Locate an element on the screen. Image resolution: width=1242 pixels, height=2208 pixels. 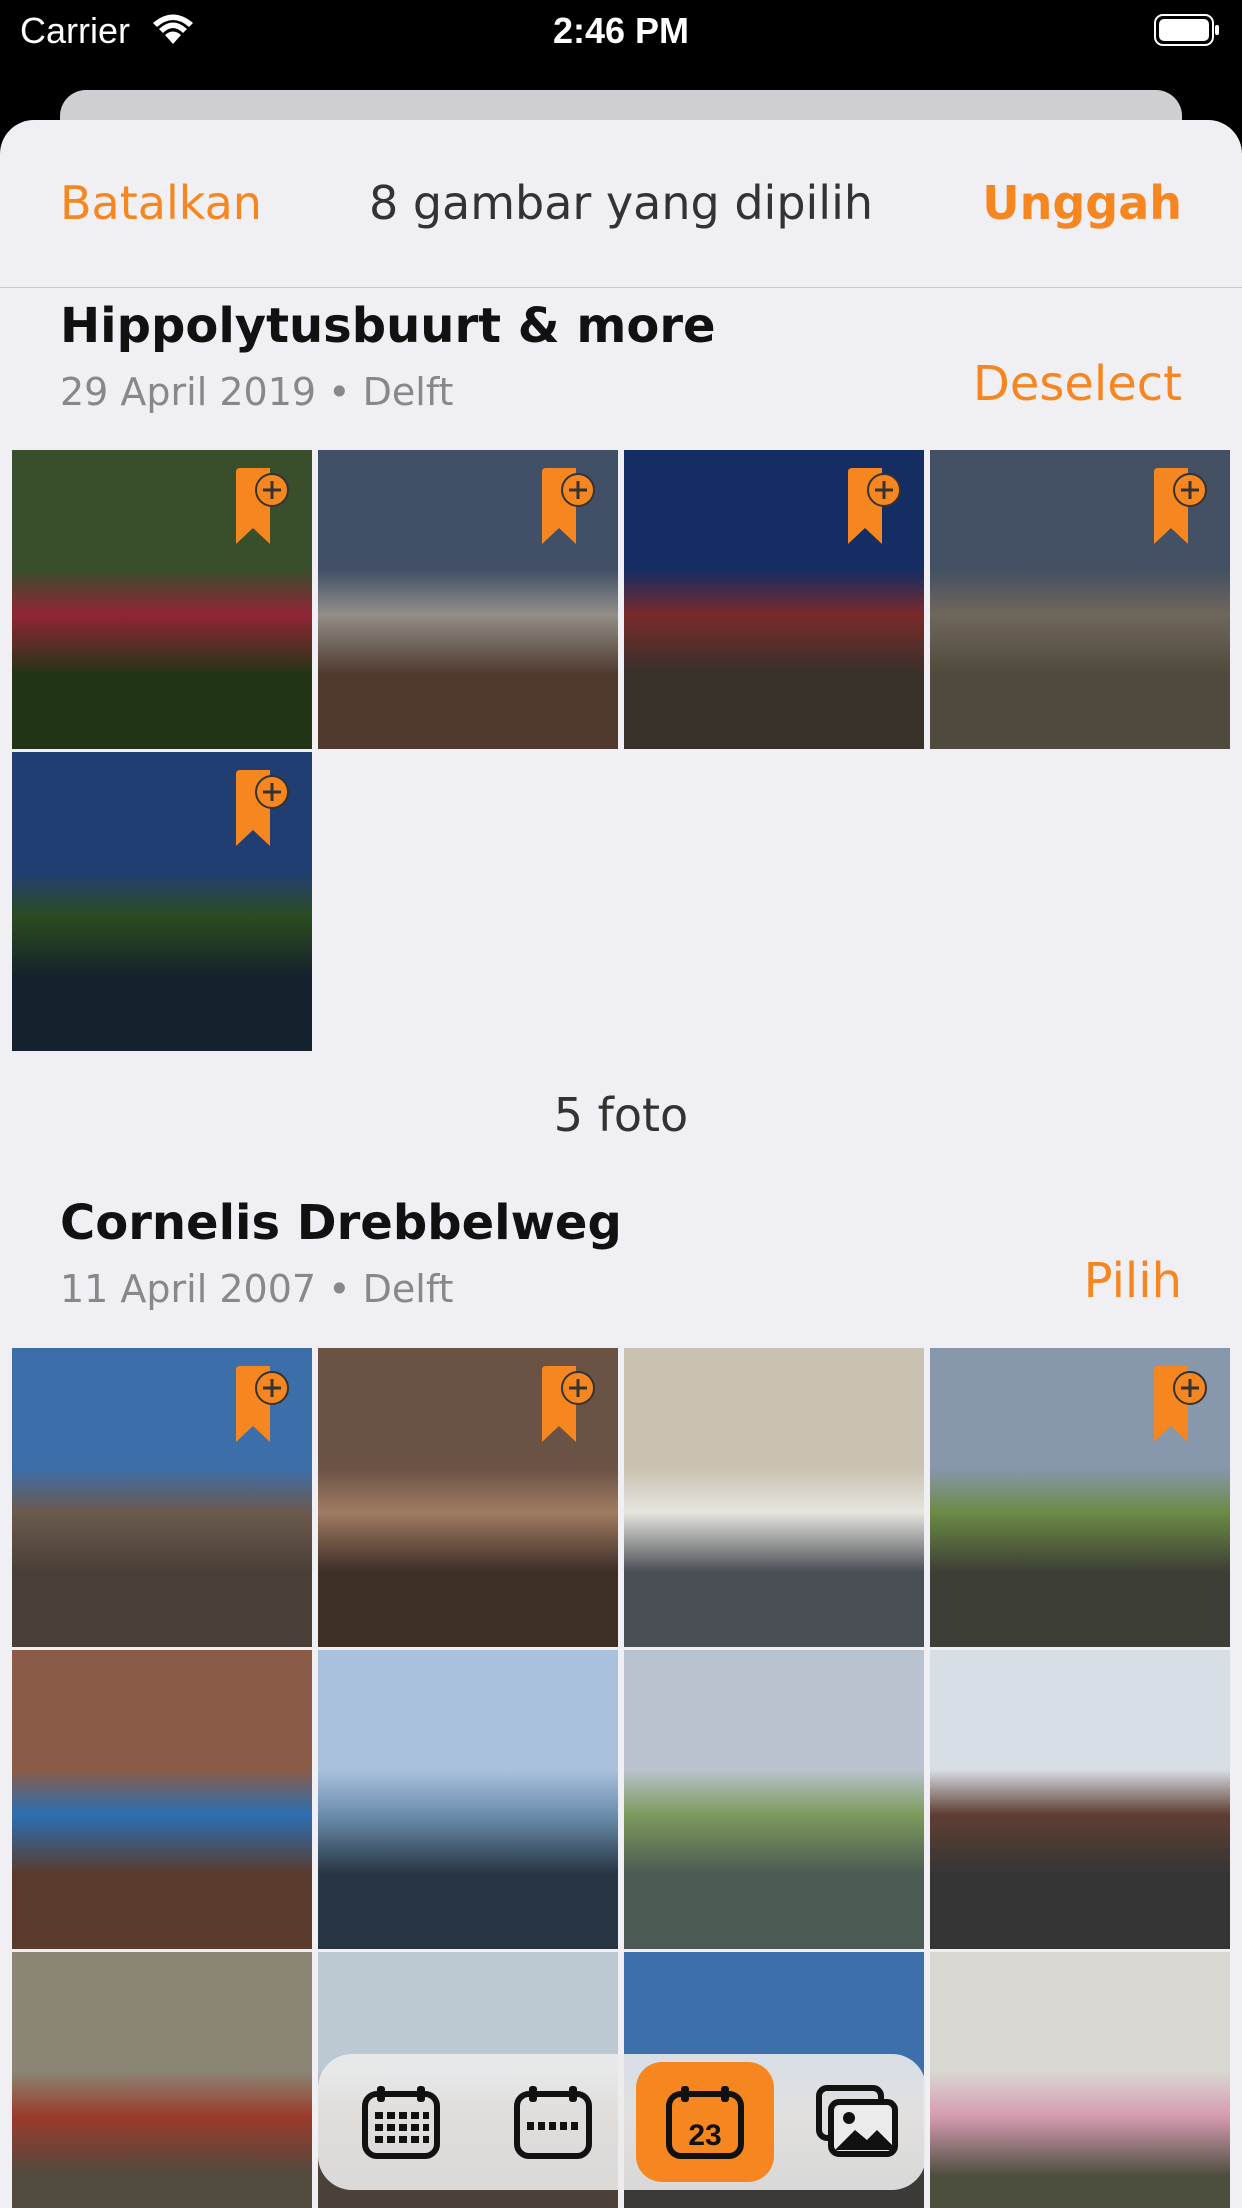
section-title: Hippolytusbuurt & more is located at coordinates (388, 326).